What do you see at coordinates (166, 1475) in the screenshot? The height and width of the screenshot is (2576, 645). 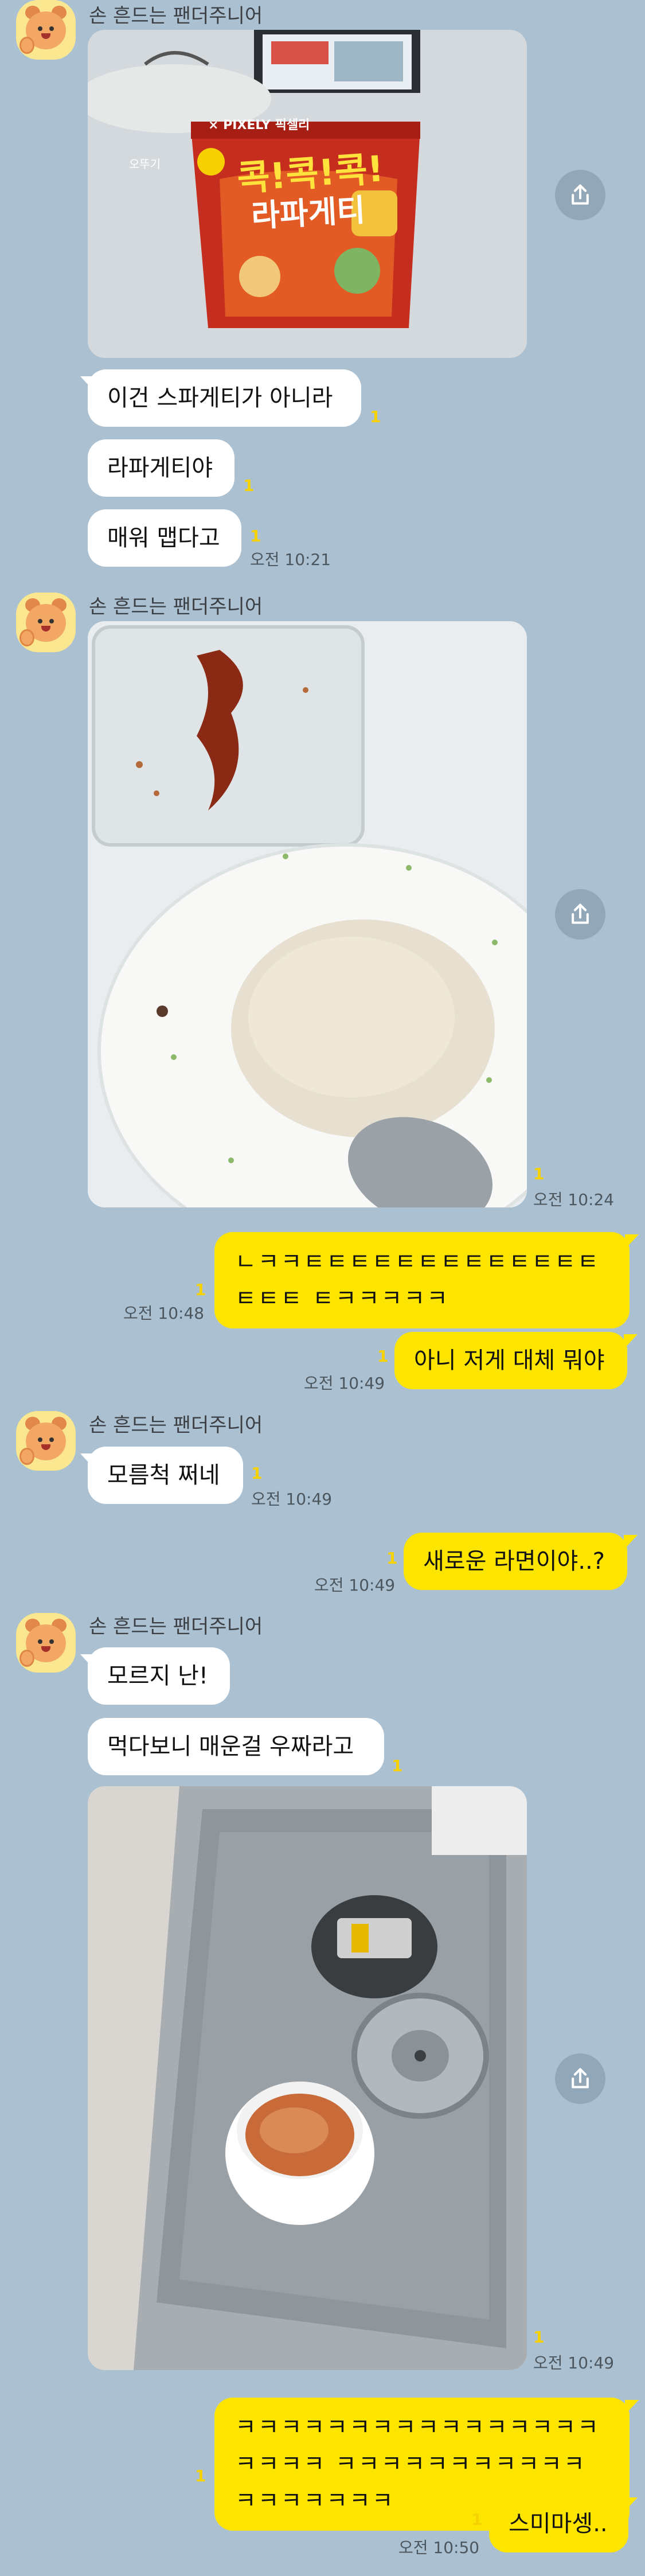 I see `message-bubble-in: 모름척 쩌네` at bounding box center [166, 1475].